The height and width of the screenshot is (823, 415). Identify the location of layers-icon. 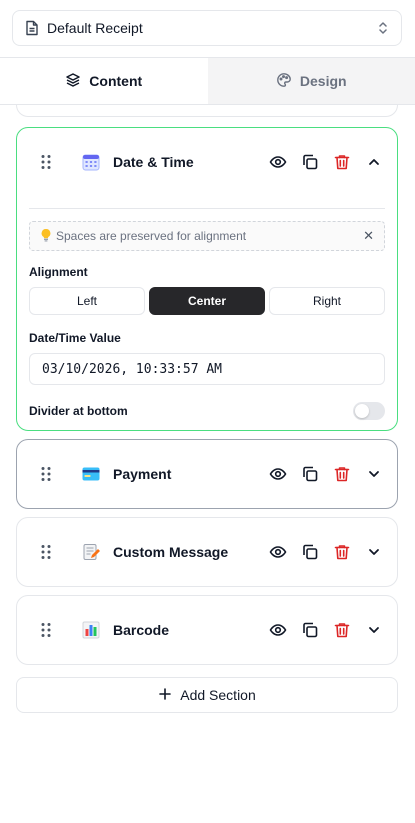
(73, 81).